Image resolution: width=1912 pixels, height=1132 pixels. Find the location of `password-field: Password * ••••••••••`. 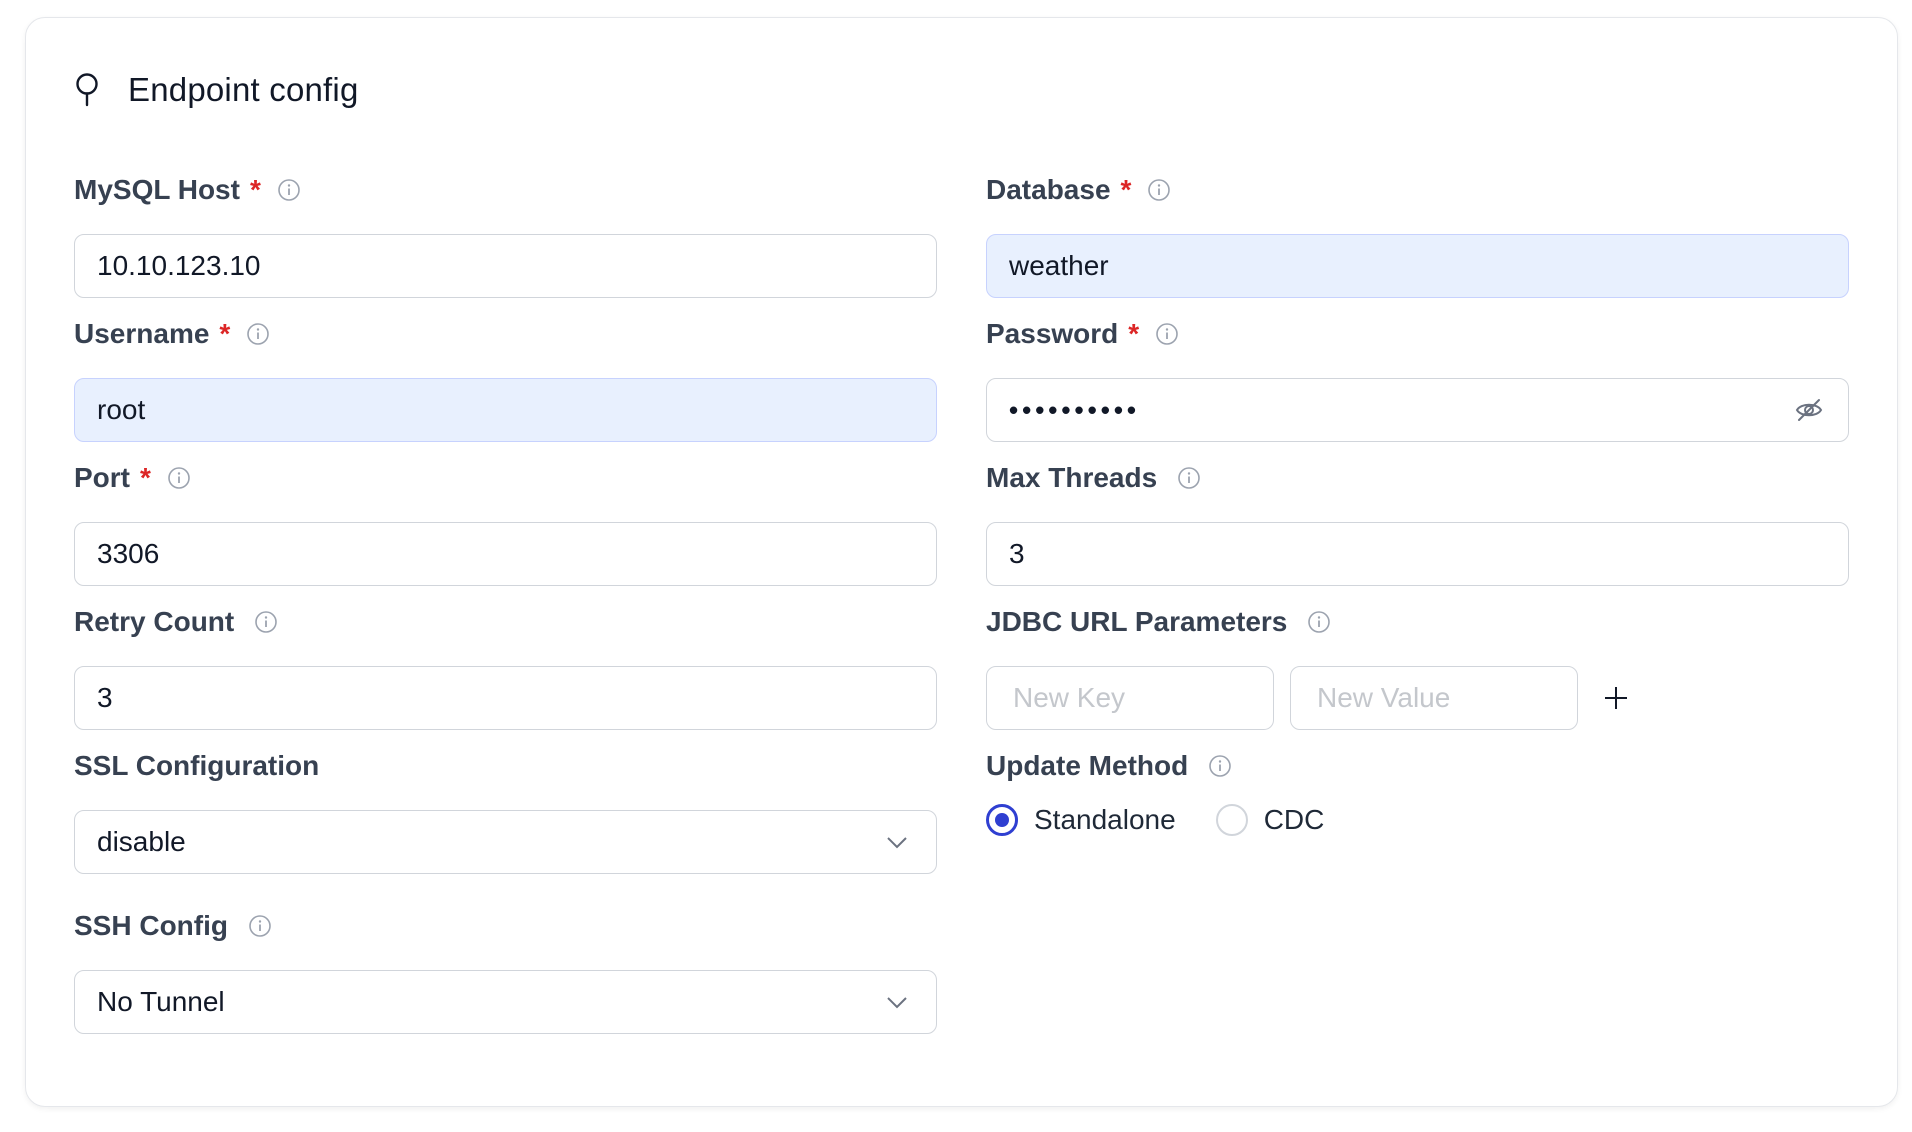

password-field: Password * •••••••••• is located at coordinates (1417, 378).